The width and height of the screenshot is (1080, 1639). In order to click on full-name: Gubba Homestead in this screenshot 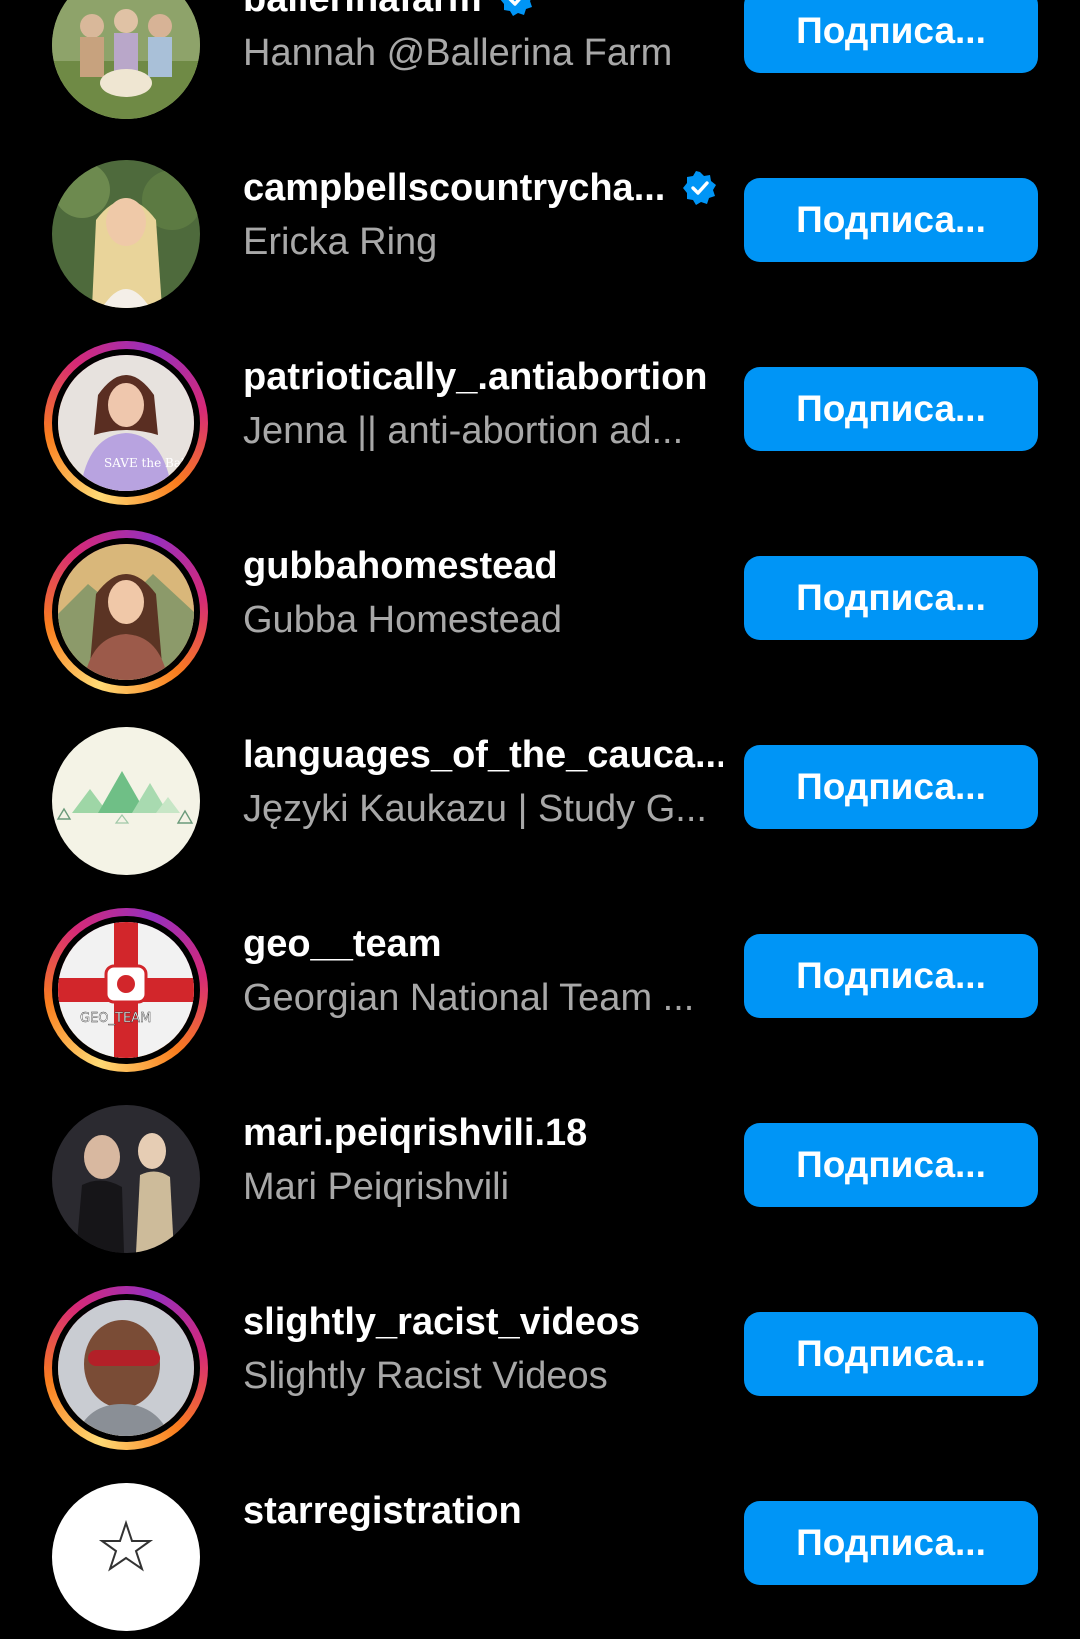, I will do `click(402, 620)`.